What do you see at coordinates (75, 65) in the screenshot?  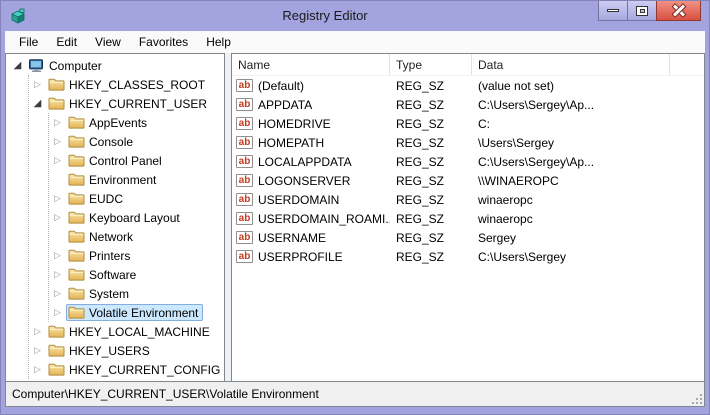 I see `tree-item-label: Computer` at bounding box center [75, 65].